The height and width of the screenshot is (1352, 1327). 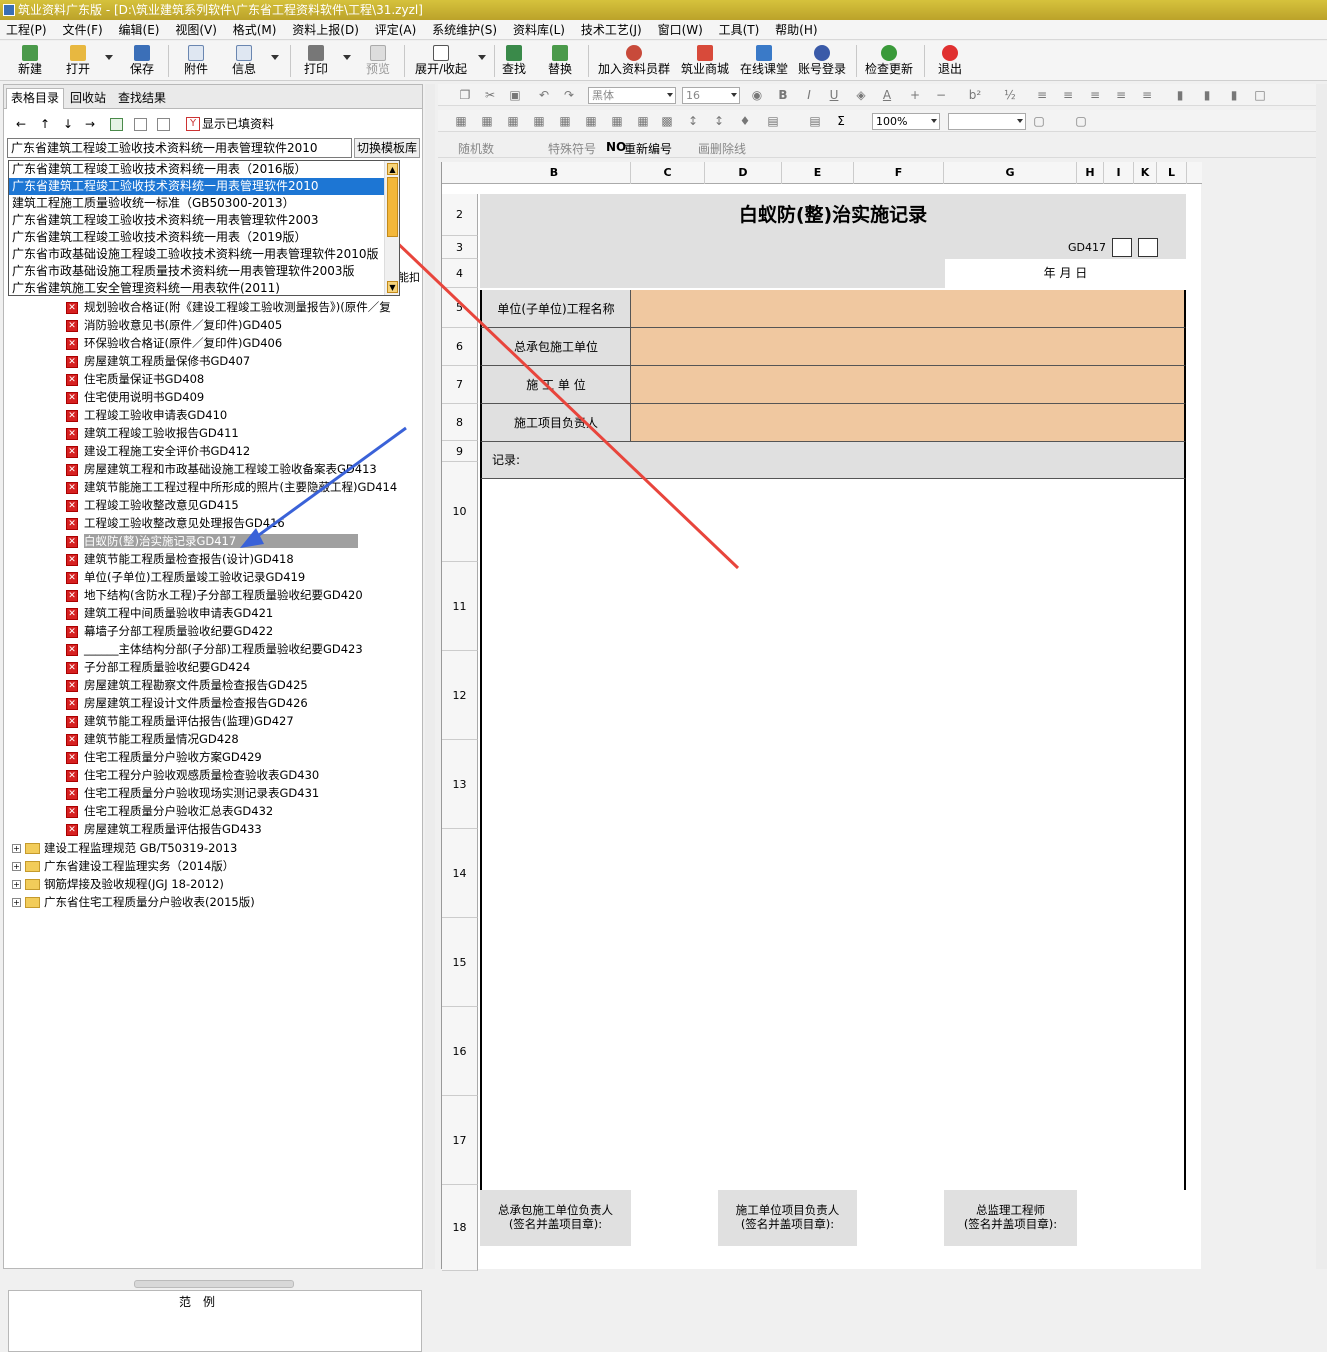 I want to click on tree-item: ✕ 工程竣工验收申请表GD410, so click(x=146, y=415).